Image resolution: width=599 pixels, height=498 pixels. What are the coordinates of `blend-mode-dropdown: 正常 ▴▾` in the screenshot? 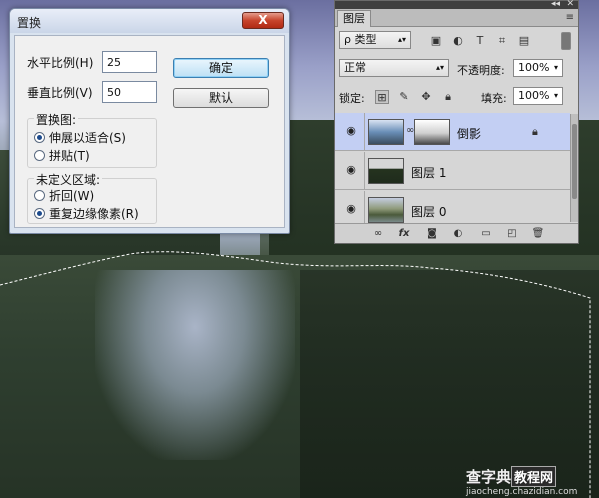 It's located at (394, 68).